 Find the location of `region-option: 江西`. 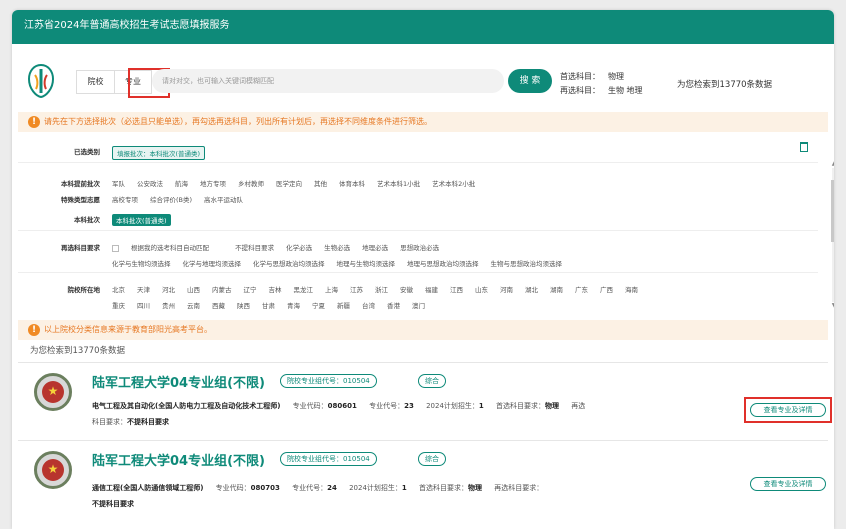

region-option: 江西 is located at coordinates (456, 290).